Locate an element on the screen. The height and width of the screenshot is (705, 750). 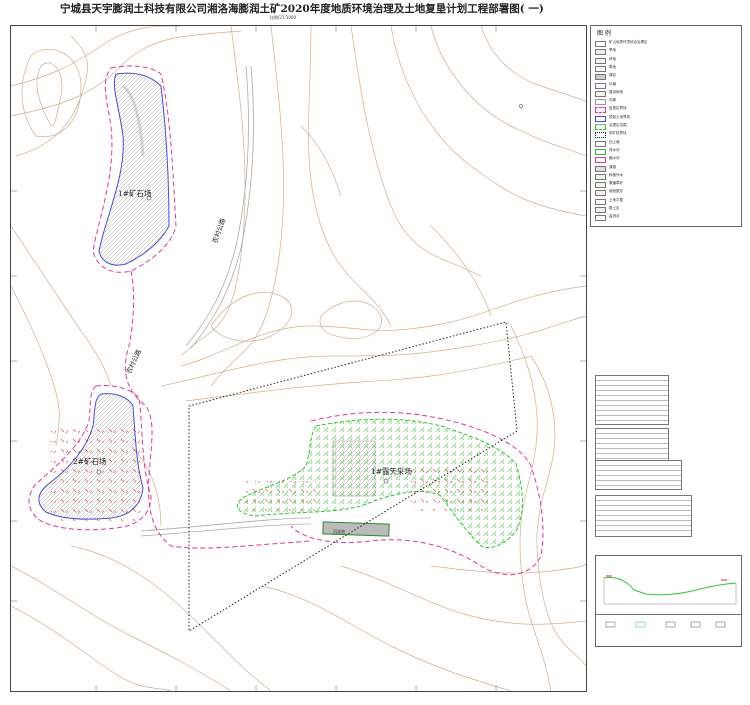
legend-item: 矿山地质环境综合治理区 is located at coordinates (668, 43).